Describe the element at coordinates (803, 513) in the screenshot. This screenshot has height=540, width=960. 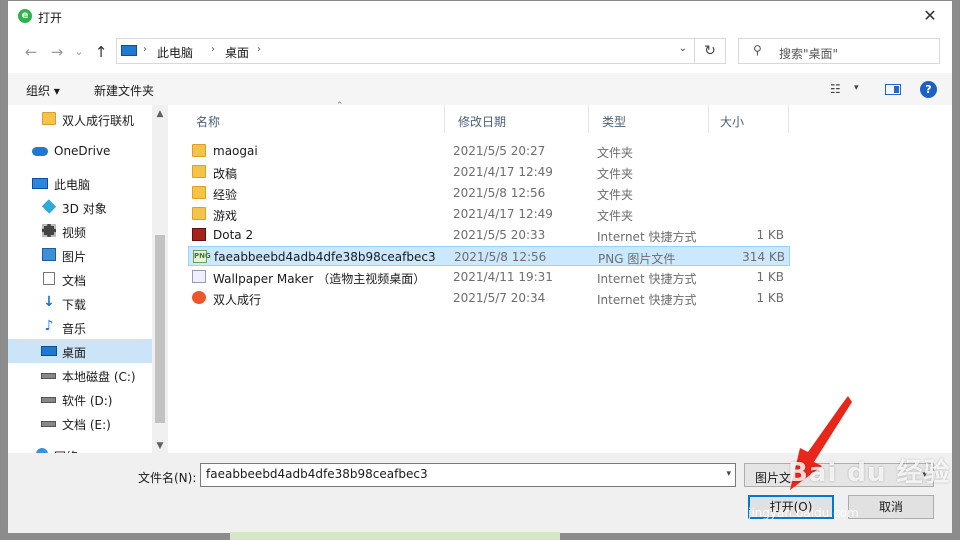
I see `baidu-watermark-url: jingyan.baidu.com` at that location.